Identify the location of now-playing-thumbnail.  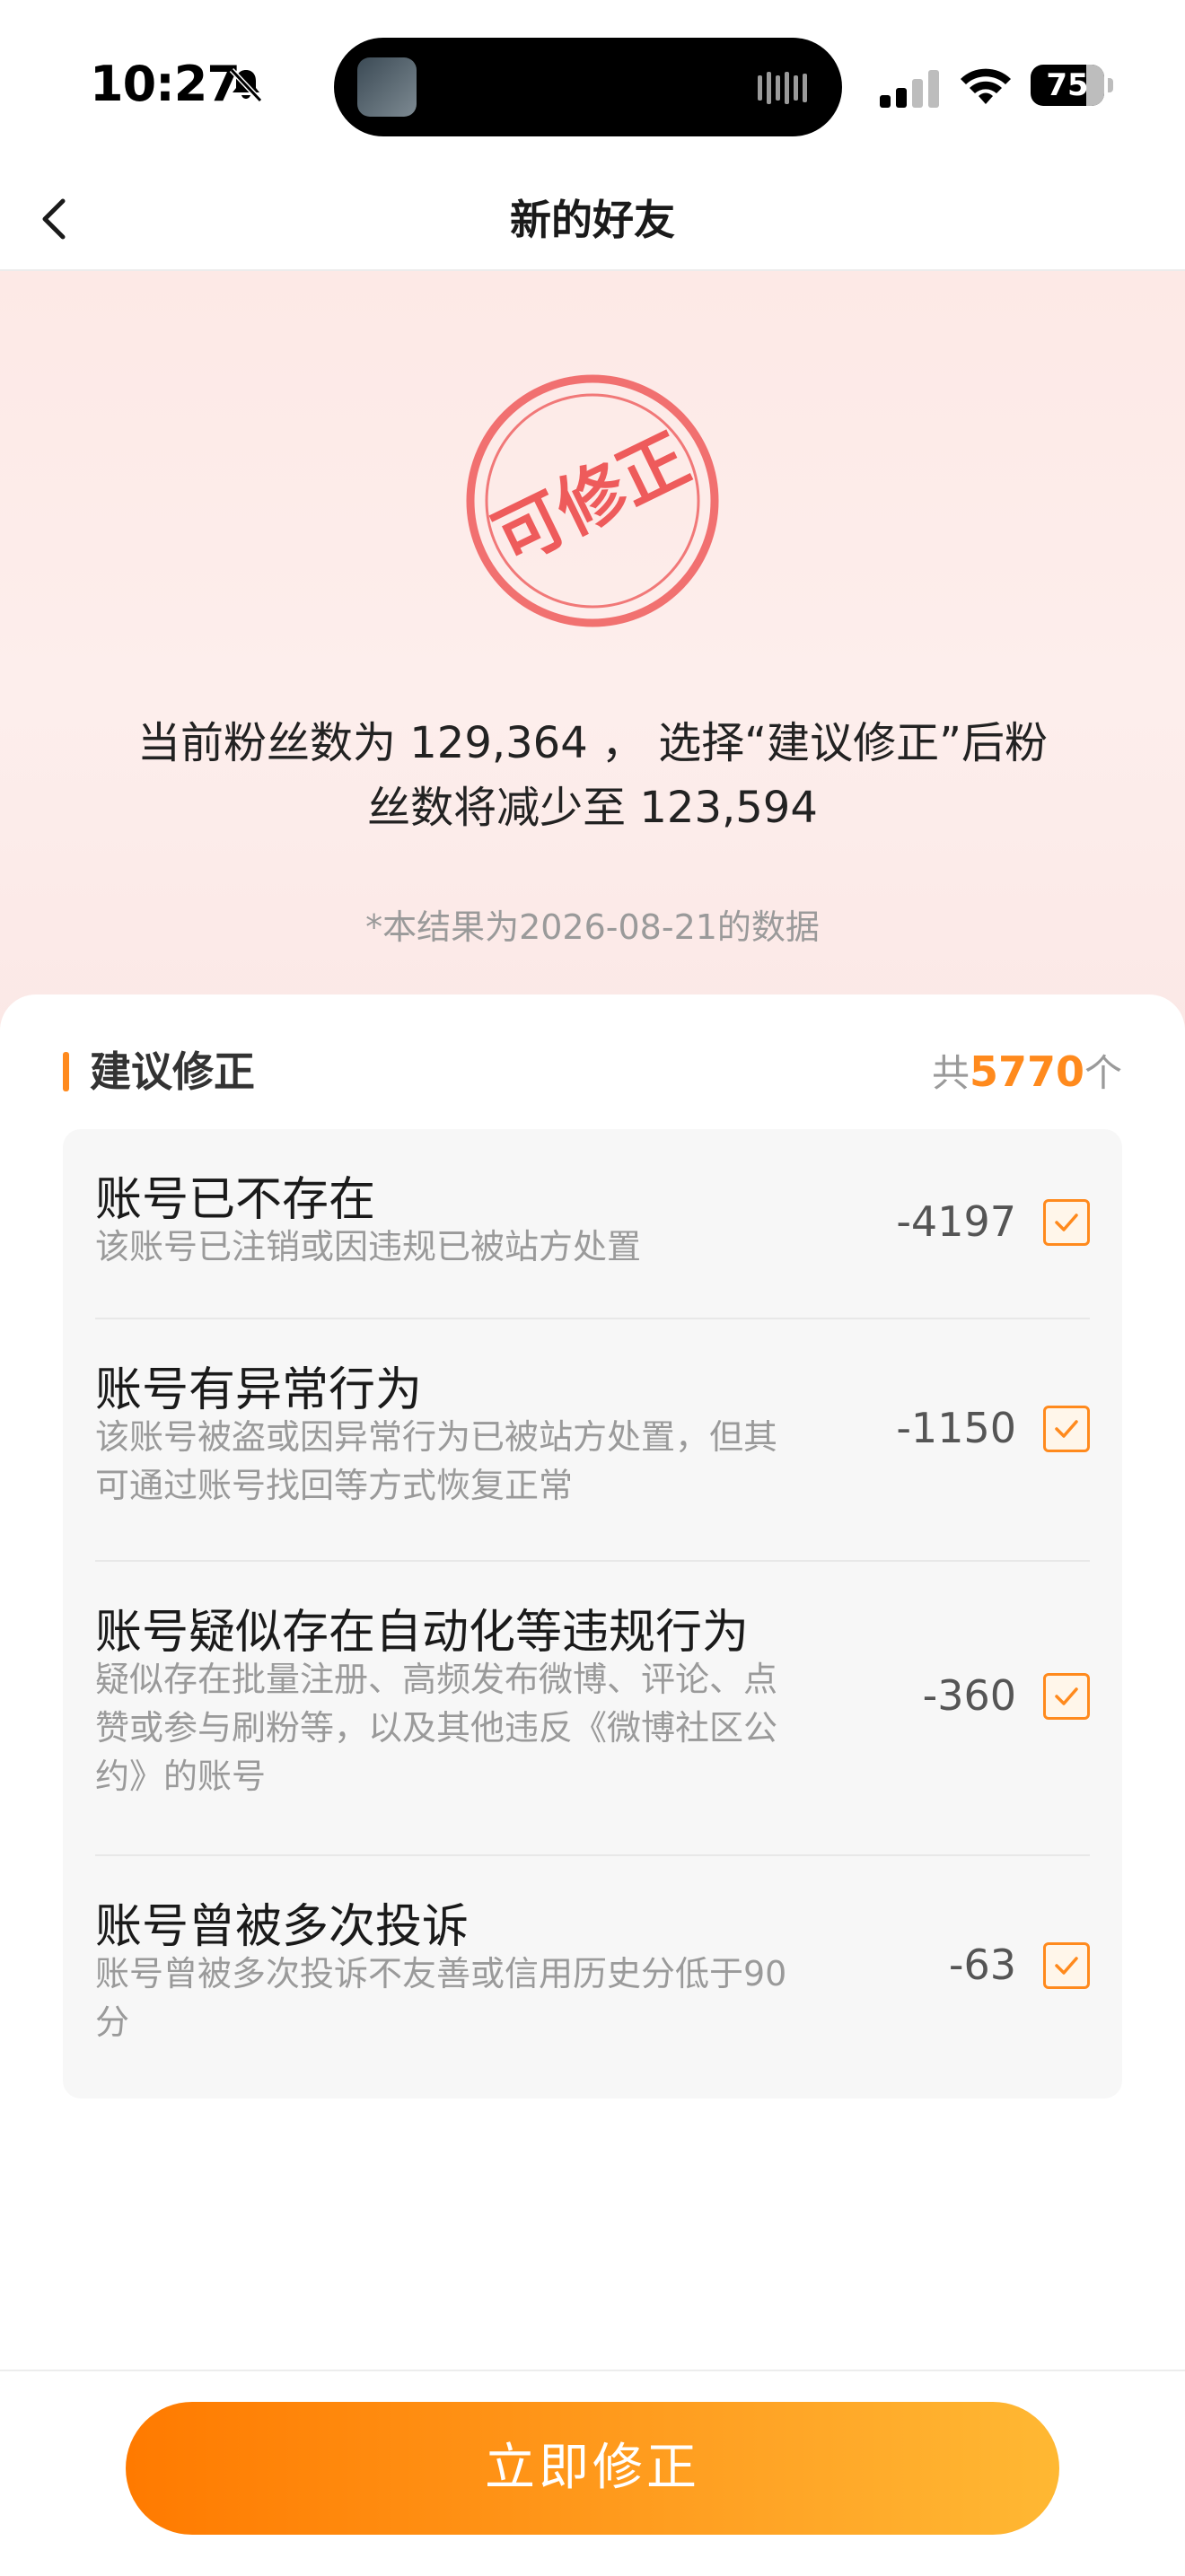
(387, 87).